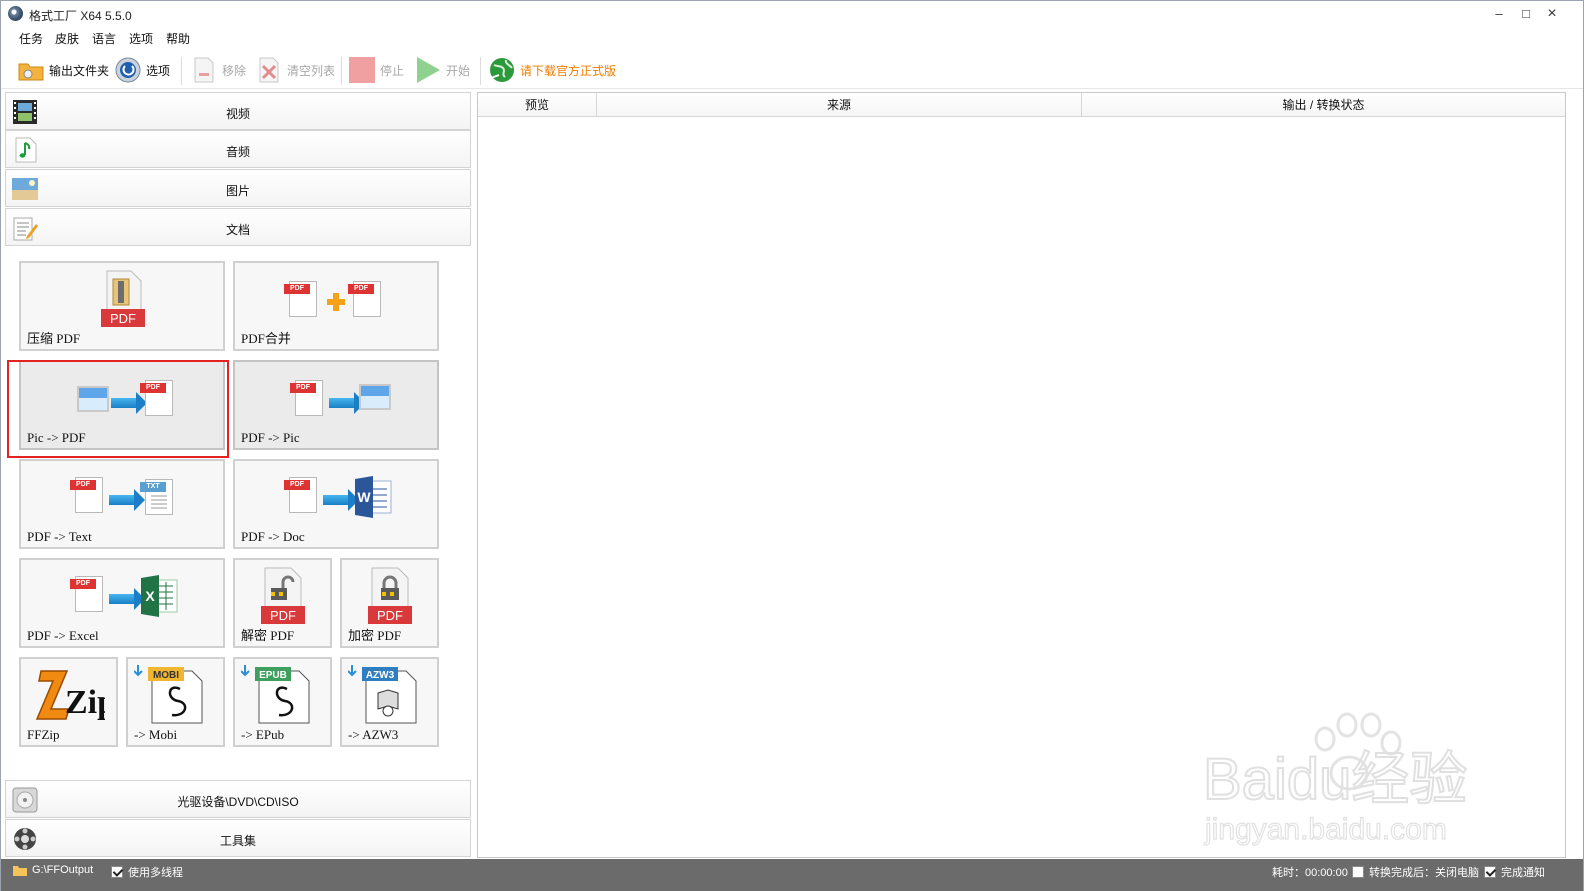 The width and height of the screenshot is (1584, 891). I want to click on elapsed-time-text: 耗时：00:00:00, so click(1310, 873).